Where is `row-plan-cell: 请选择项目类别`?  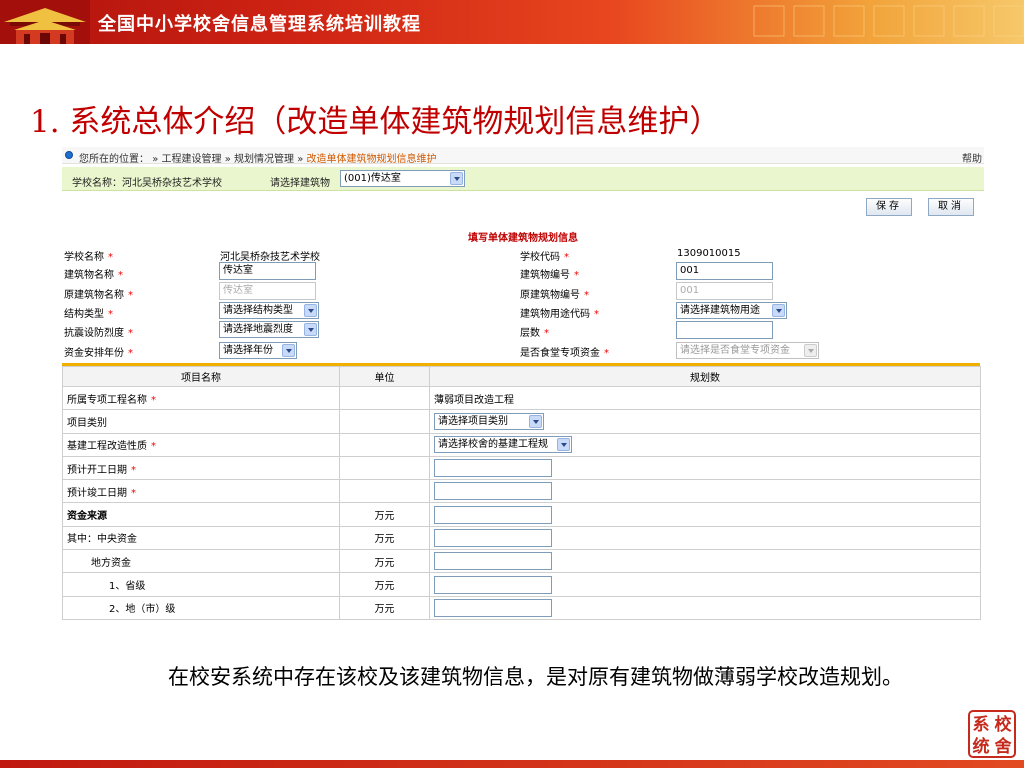
row-plan-cell: 请选择项目类别 is located at coordinates (705, 421).